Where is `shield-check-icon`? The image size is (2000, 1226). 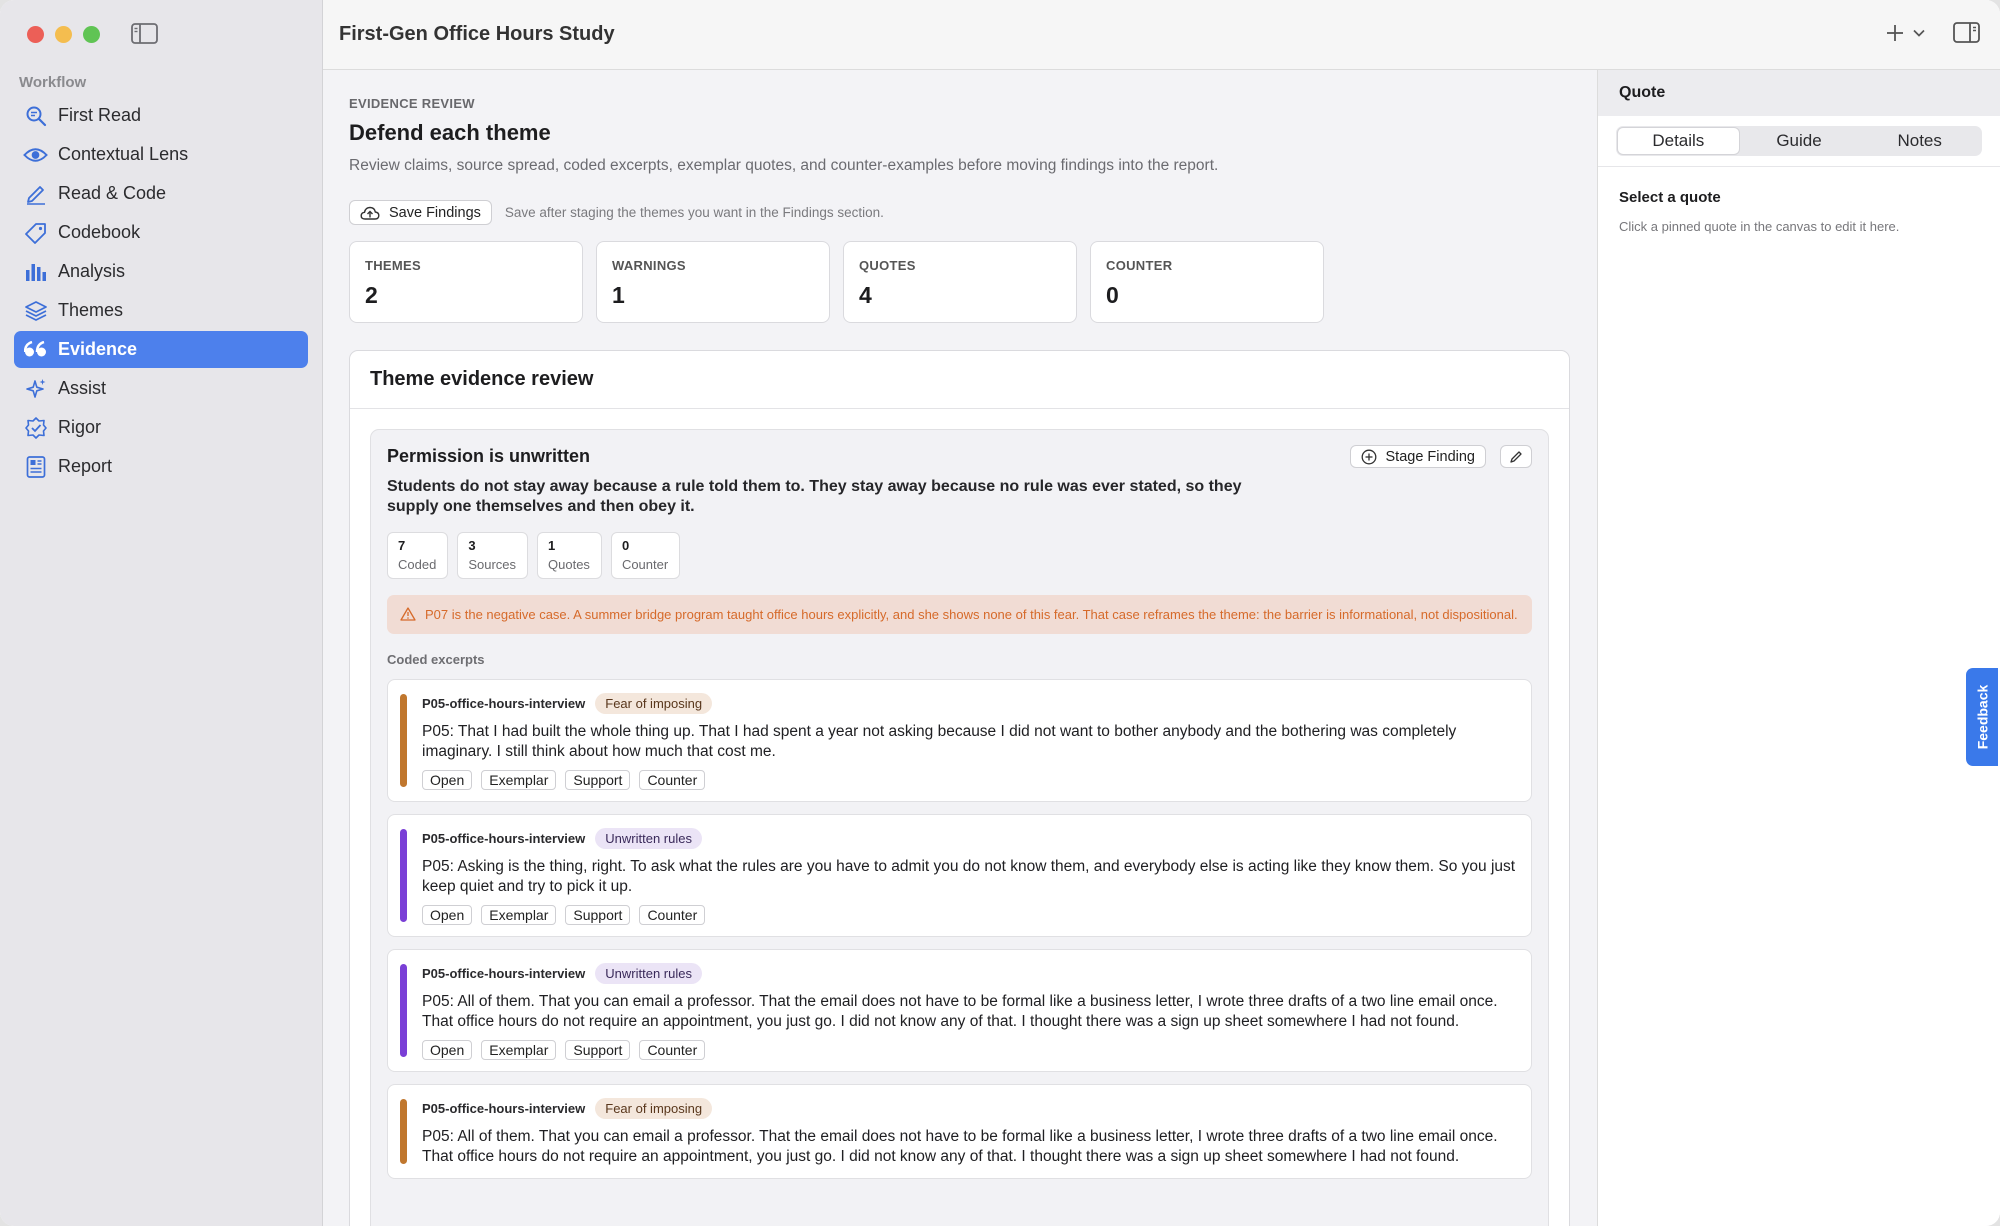 shield-check-icon is located at coordinates (35, 427).